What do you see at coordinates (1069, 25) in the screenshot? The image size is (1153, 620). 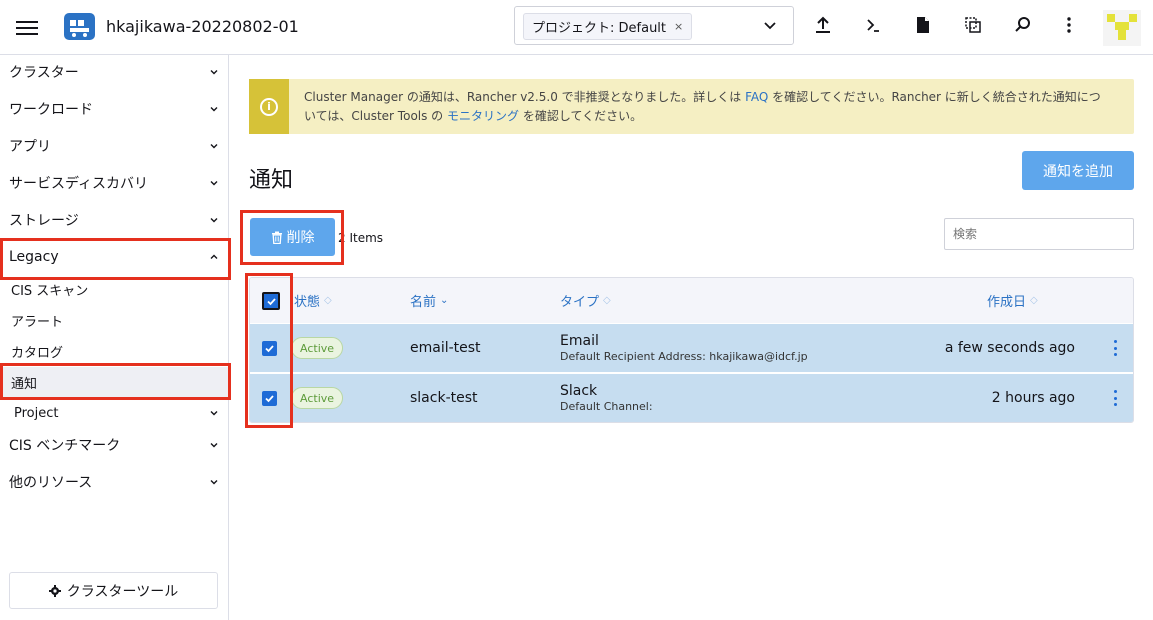 I see `more-vertical-icon` at bounding box center [1069, 25].